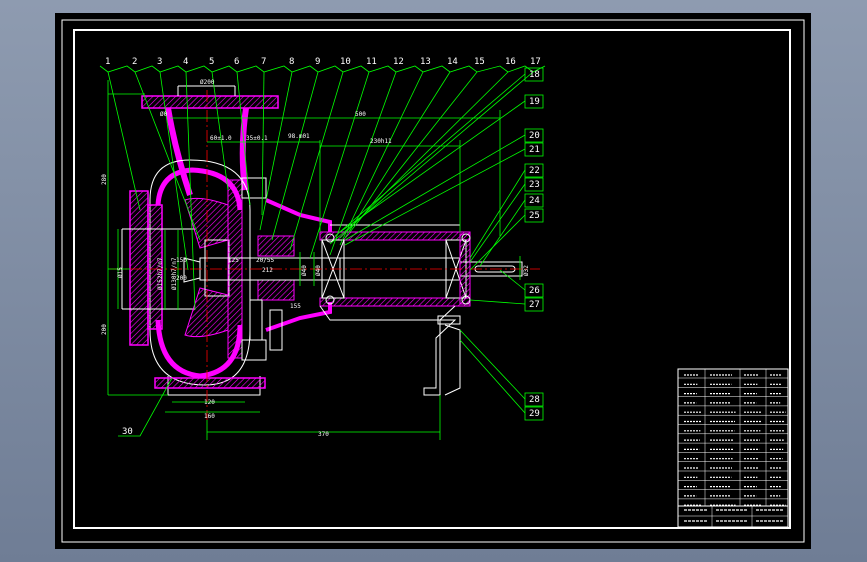 Image resolution: width=867 pixels, height=562 pixels. What do you see at coordinates (181, 278) in the screenshot?
I see `dim-s6: 200` at bounding box center [181, 278].